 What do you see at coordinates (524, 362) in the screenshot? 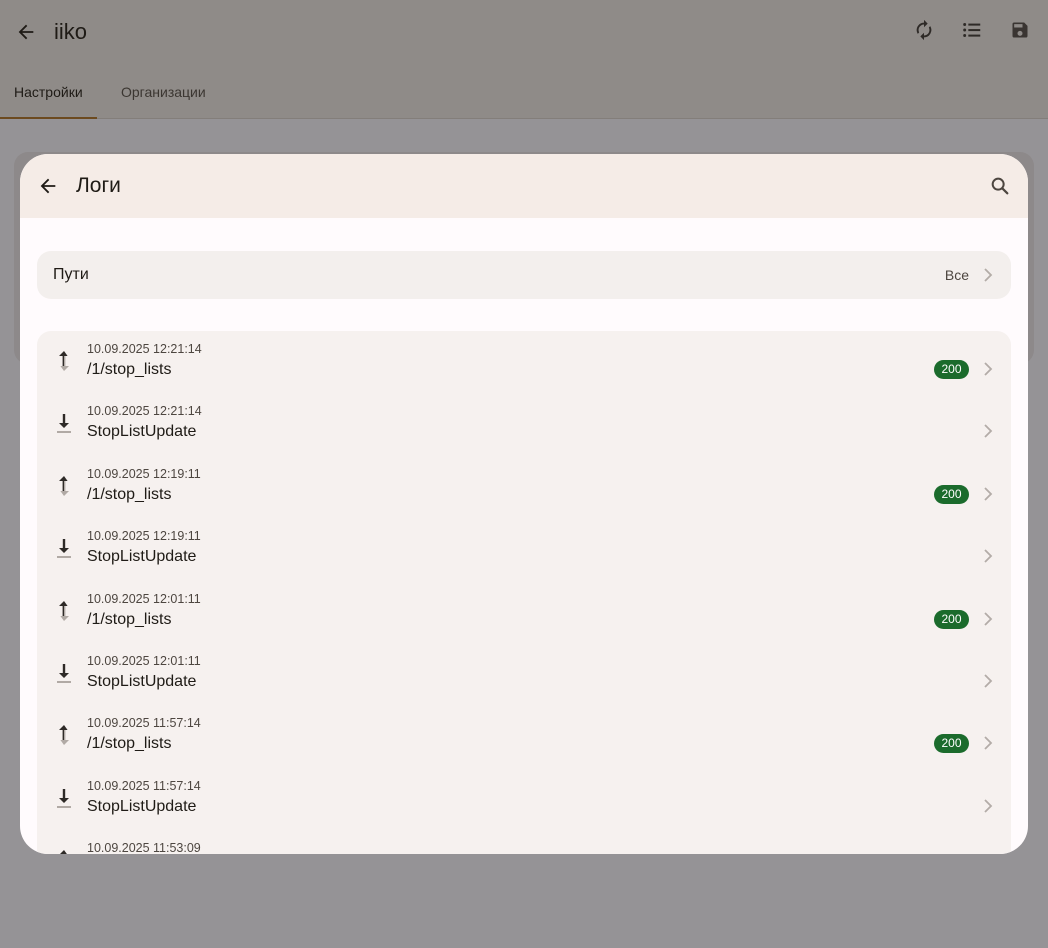
I see `log-row: 10.09.2025 12:21:14/1/stop_lists 200` at bounding box center [524, 362].